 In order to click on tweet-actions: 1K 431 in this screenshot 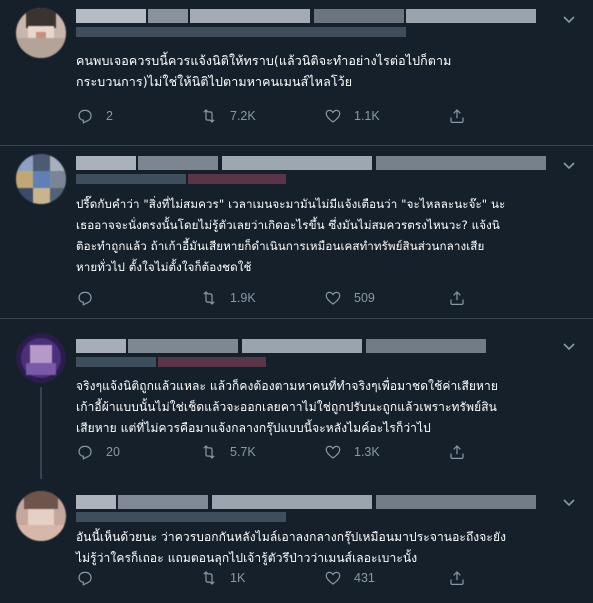, I will do `click(326, 578)`.